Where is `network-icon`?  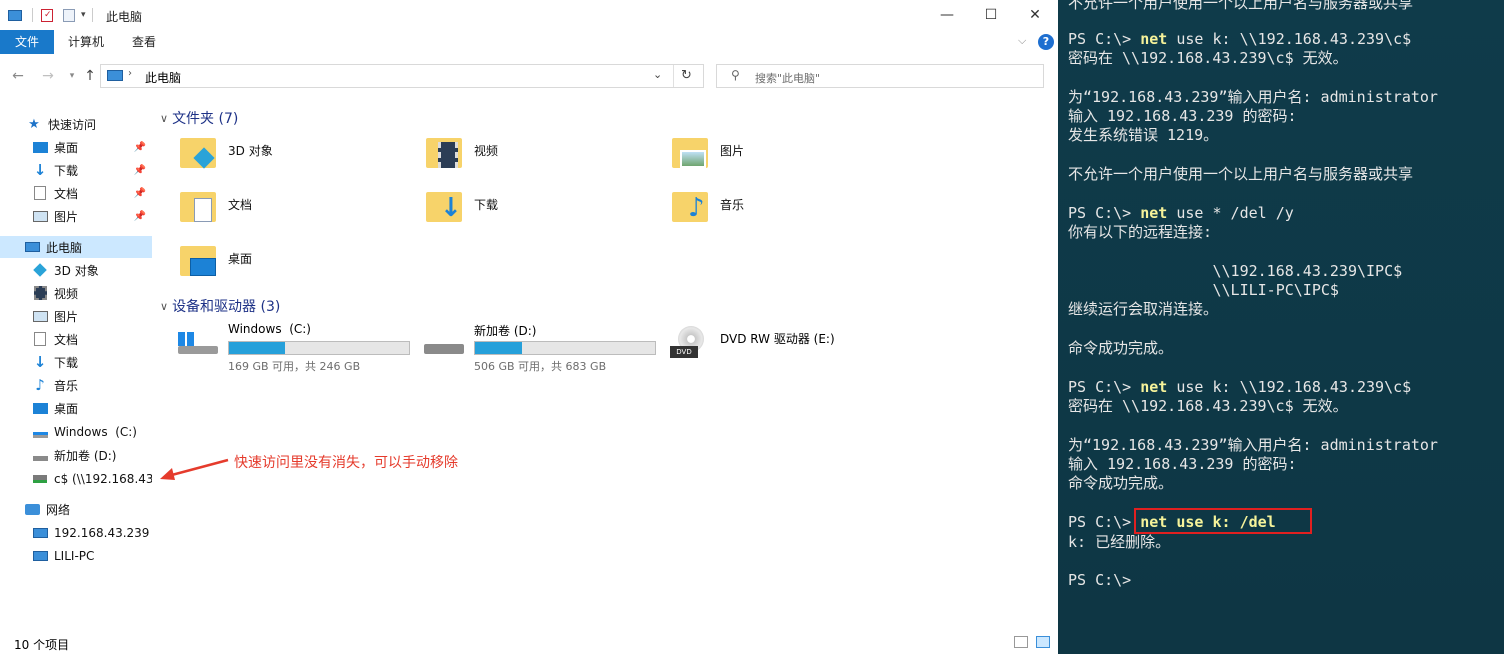 network-icon is located at coordinates (32, 509).